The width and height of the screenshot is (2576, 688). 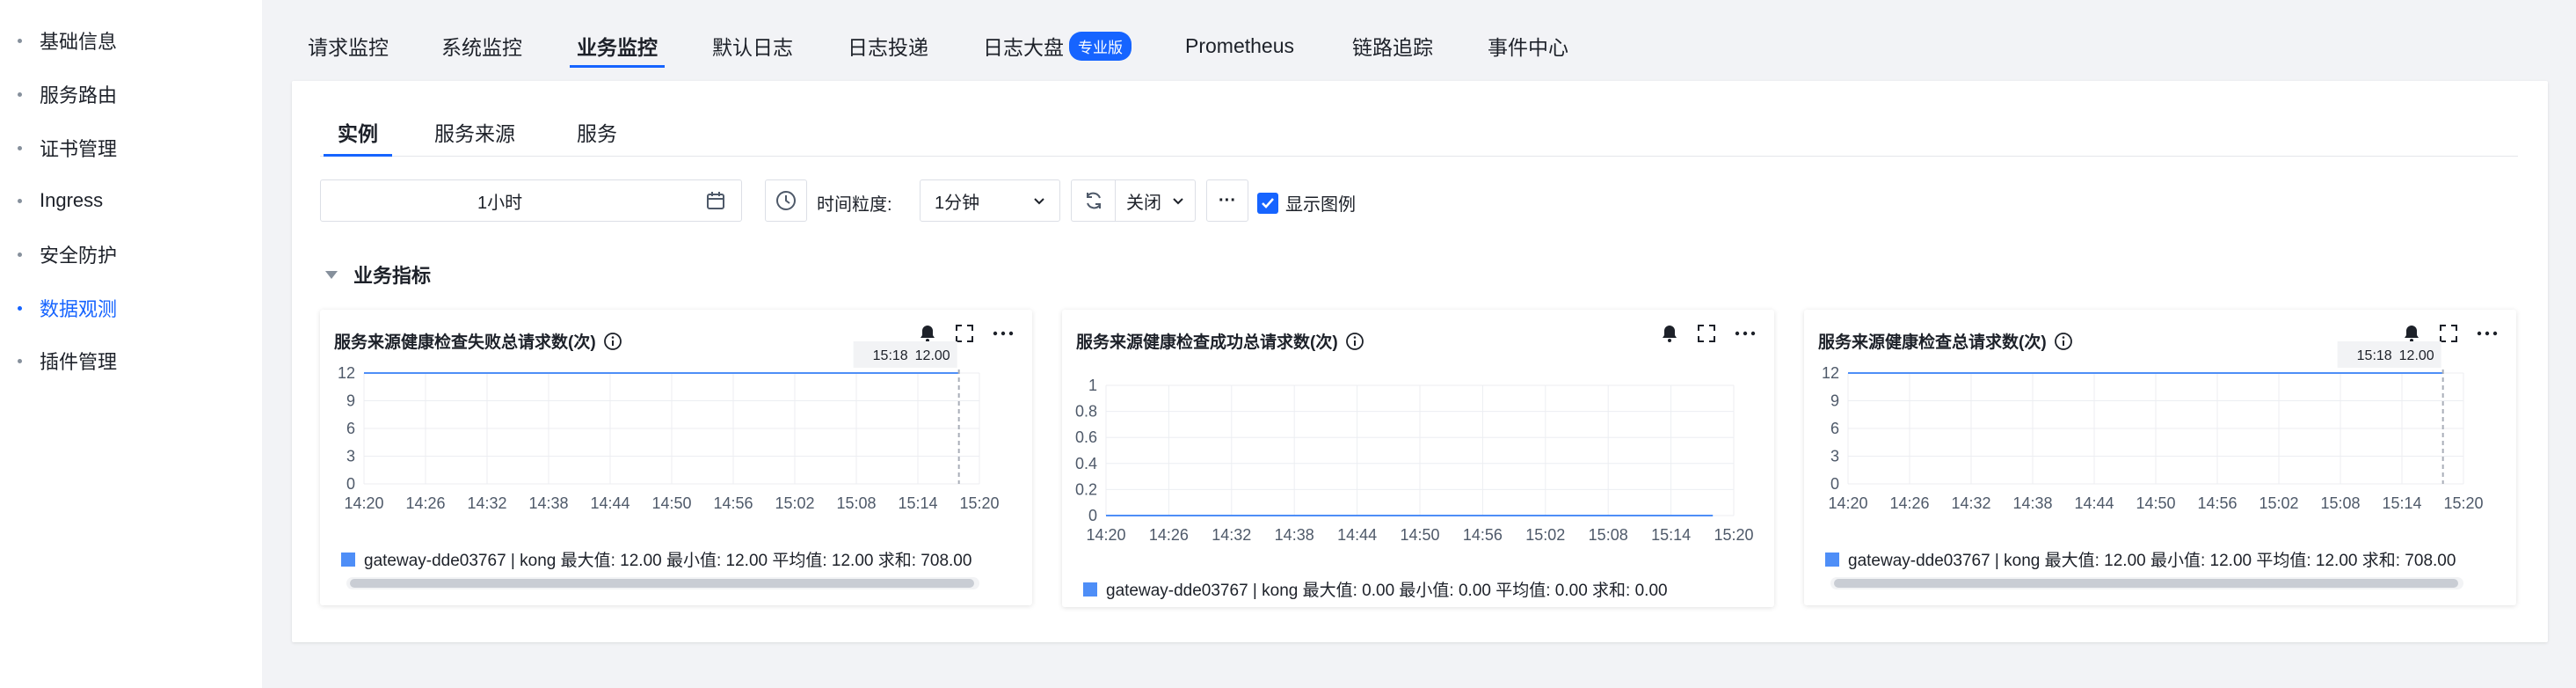 I want to click on refresh-button, so click(x=1093, y=201).